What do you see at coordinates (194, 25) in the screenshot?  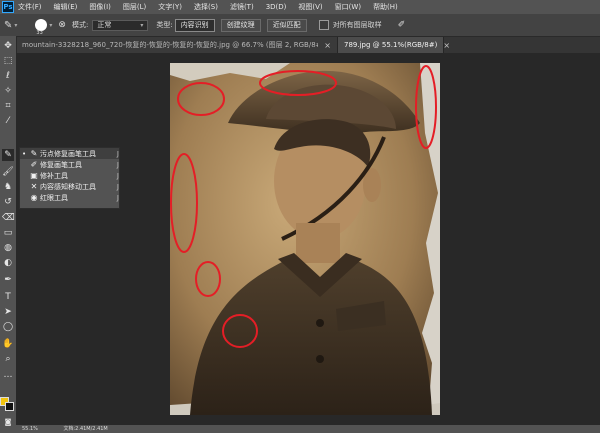 I see `type-content-aware-button: 内容识别` at bounding box center [194, 25].